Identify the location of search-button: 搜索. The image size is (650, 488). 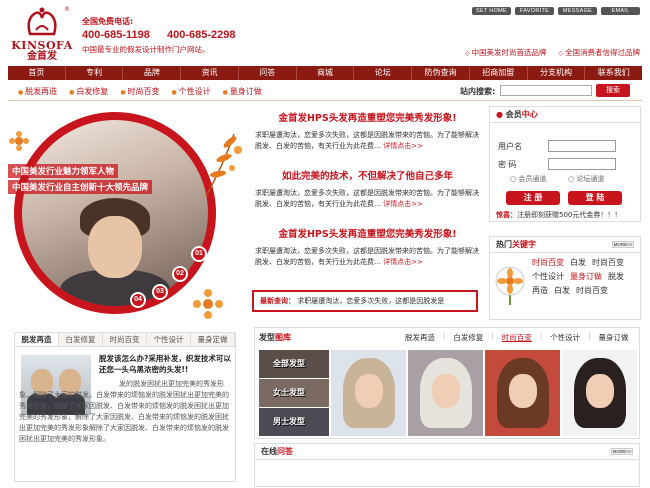
(613, 90).